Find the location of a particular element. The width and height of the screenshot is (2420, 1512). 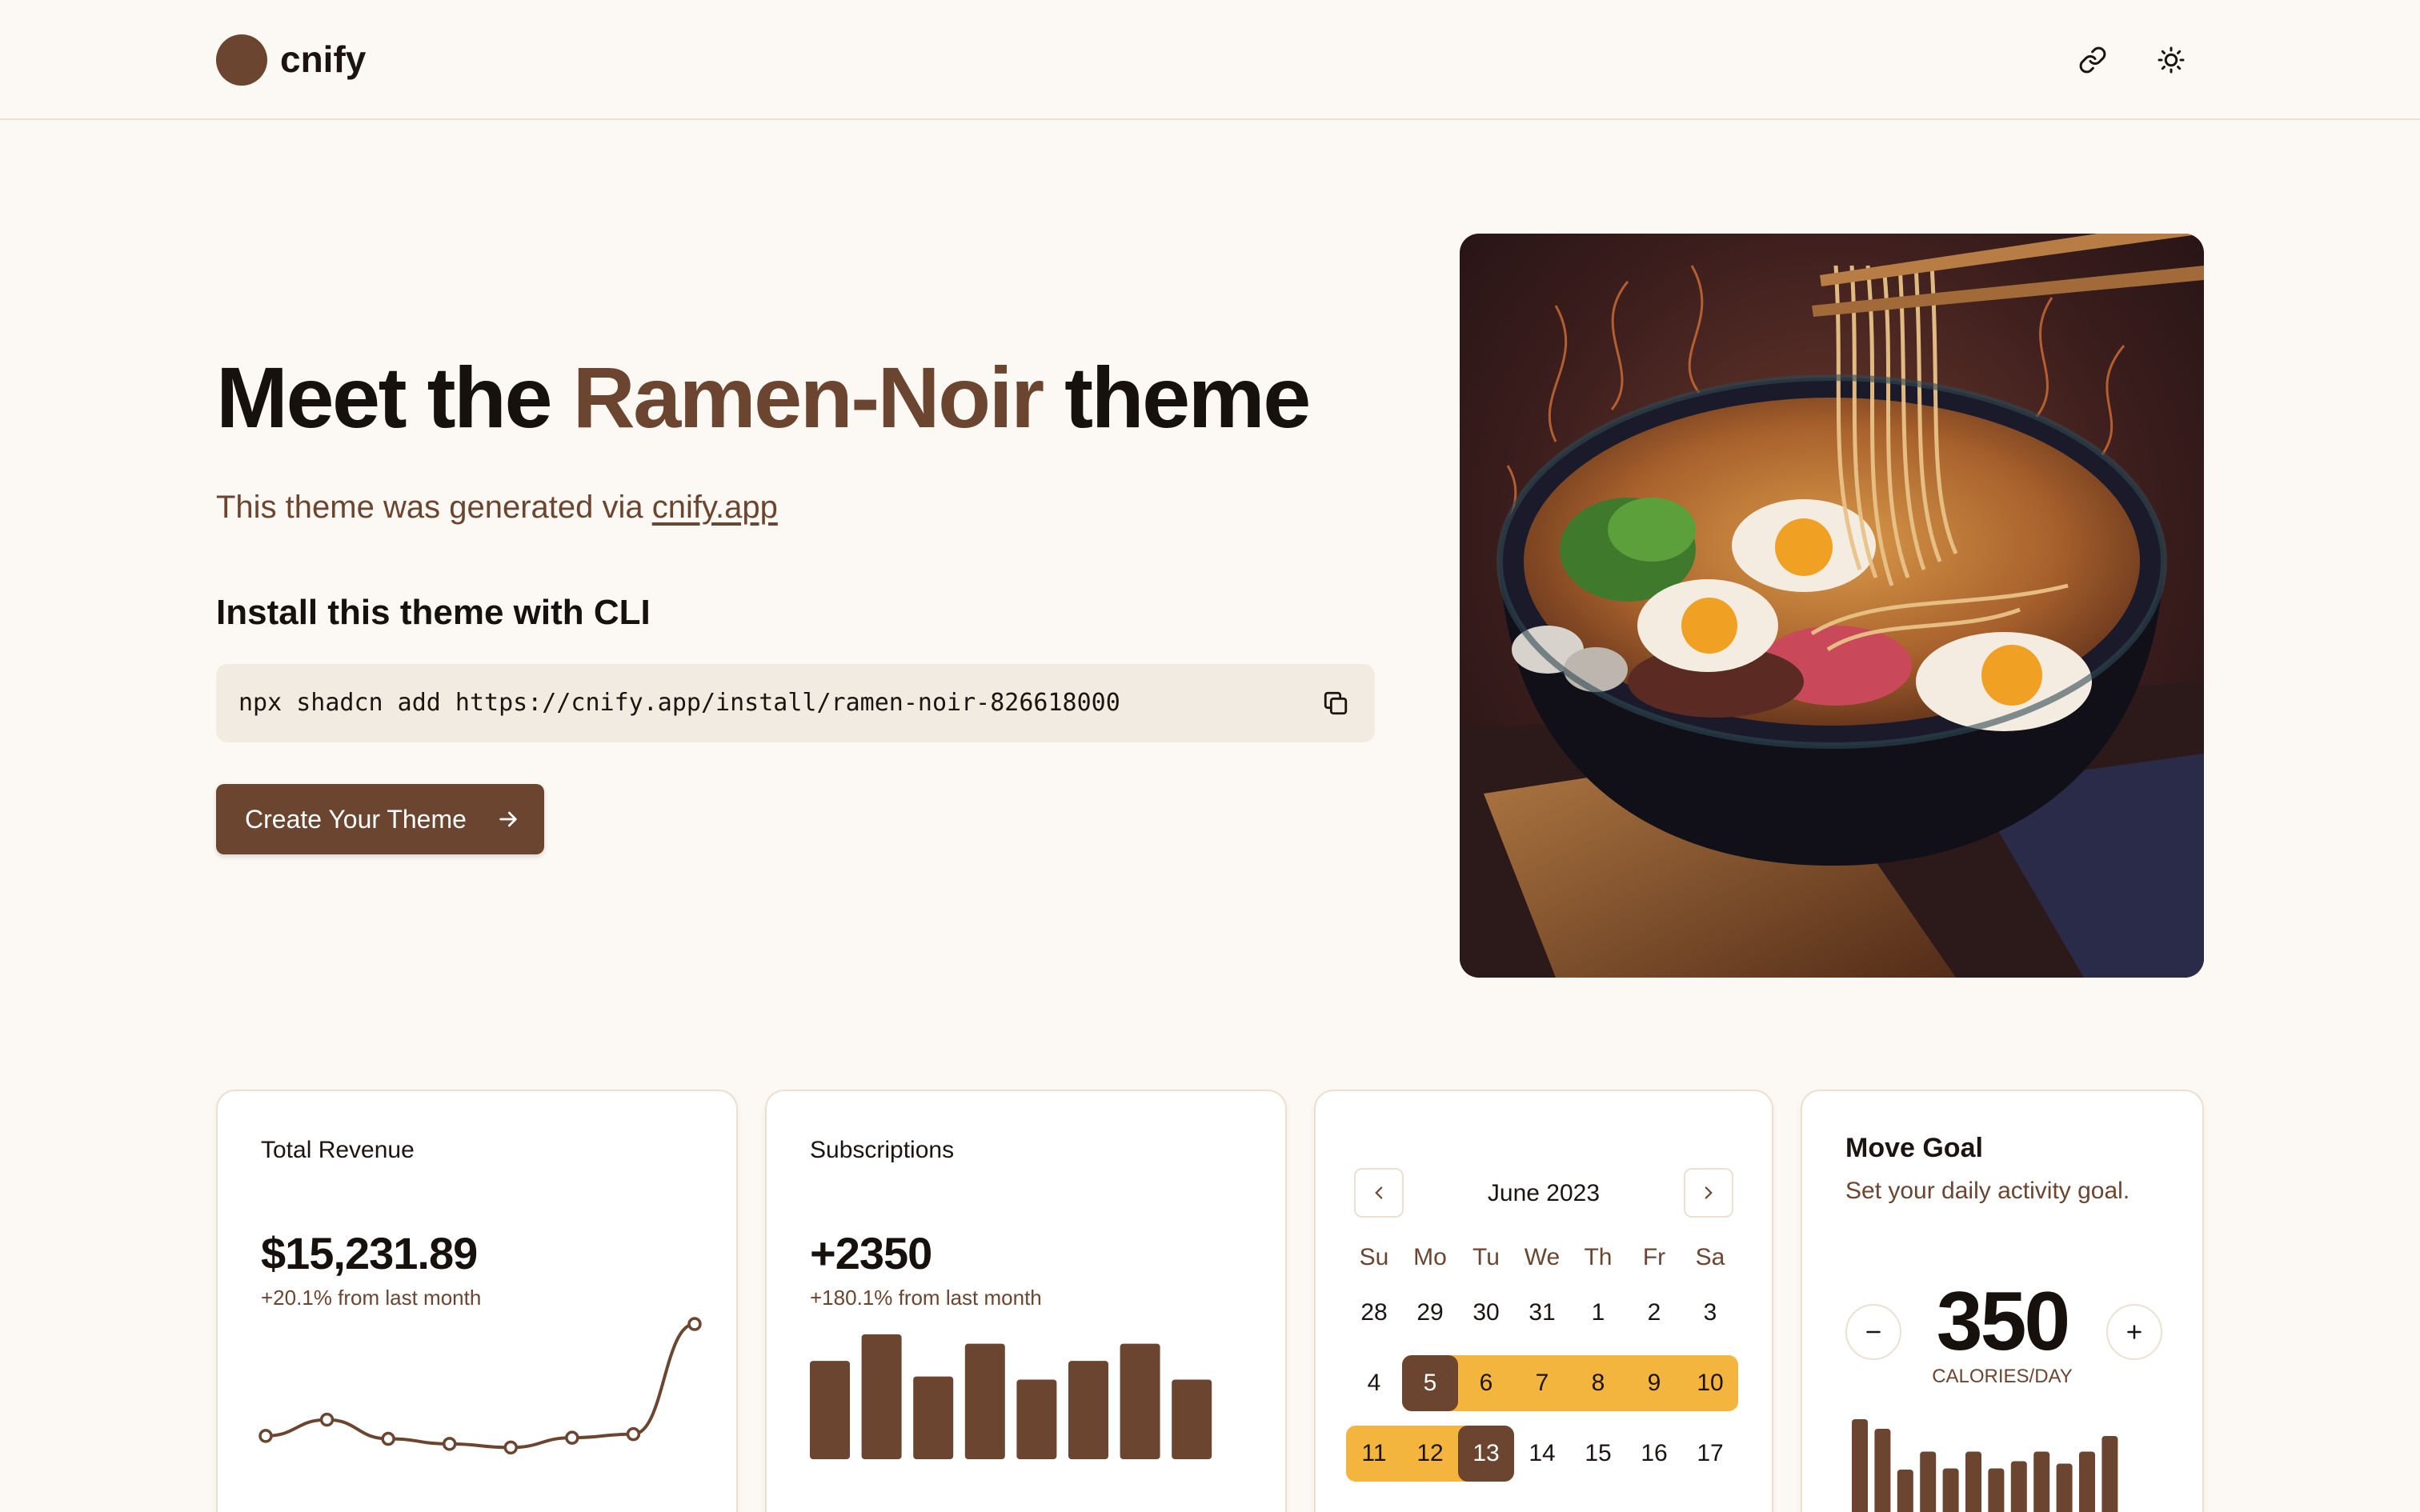

calendar-day: 28 is located at coordinates (1374, 1313).